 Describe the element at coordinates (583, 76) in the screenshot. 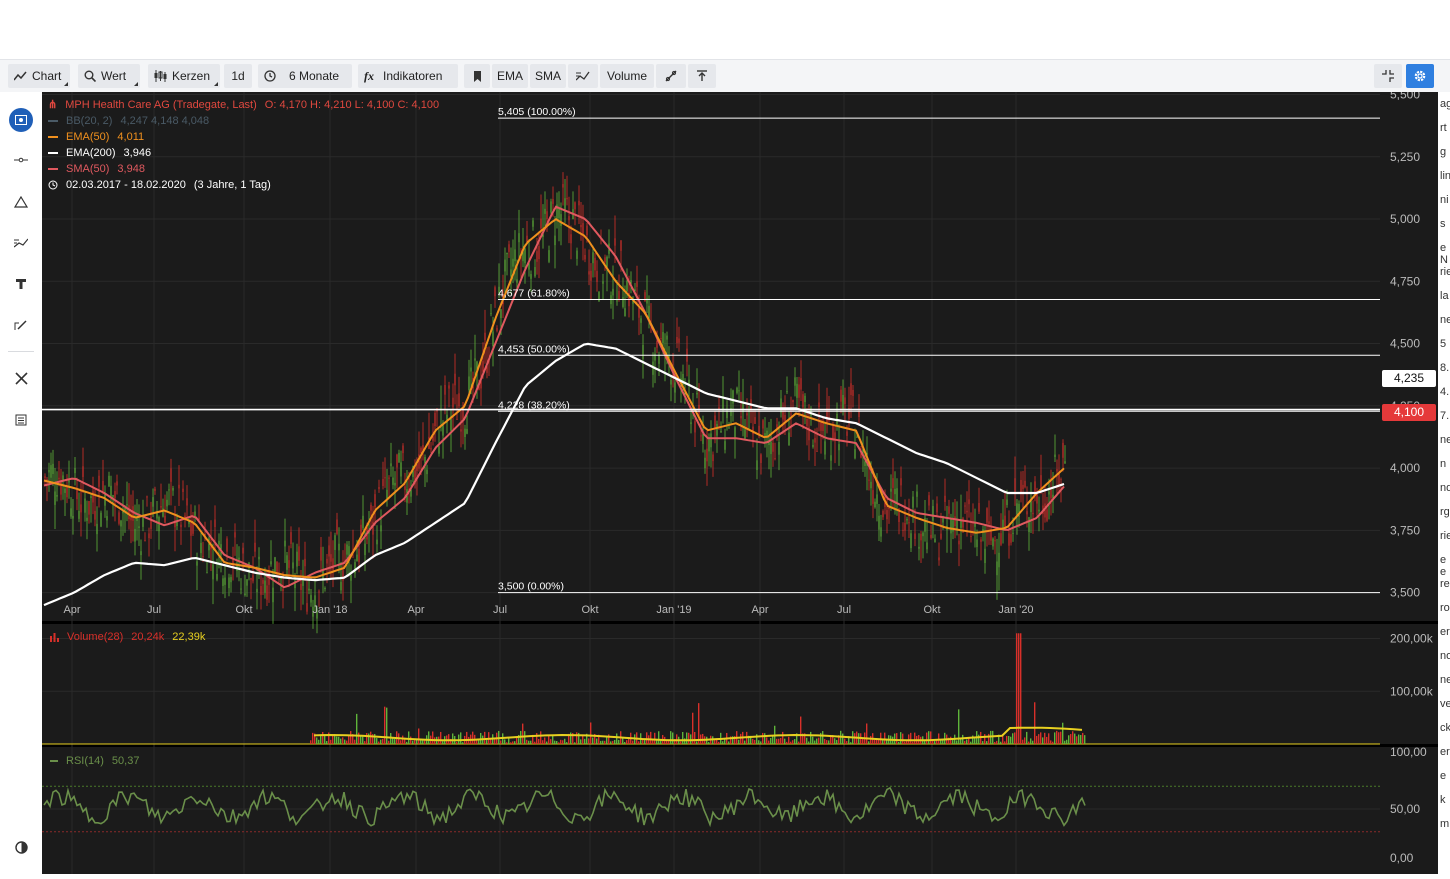

I see `indicator-settings-button` at that location.